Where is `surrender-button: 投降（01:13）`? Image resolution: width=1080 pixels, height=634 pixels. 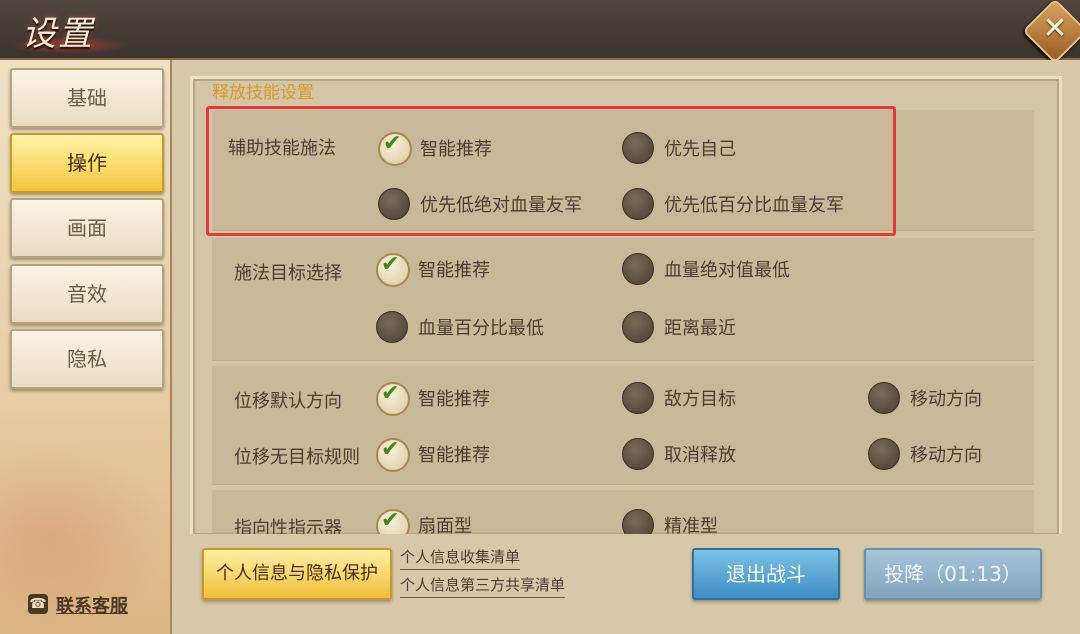
surrender-button: 投降（01:13） is located at coordinates (953, 574).